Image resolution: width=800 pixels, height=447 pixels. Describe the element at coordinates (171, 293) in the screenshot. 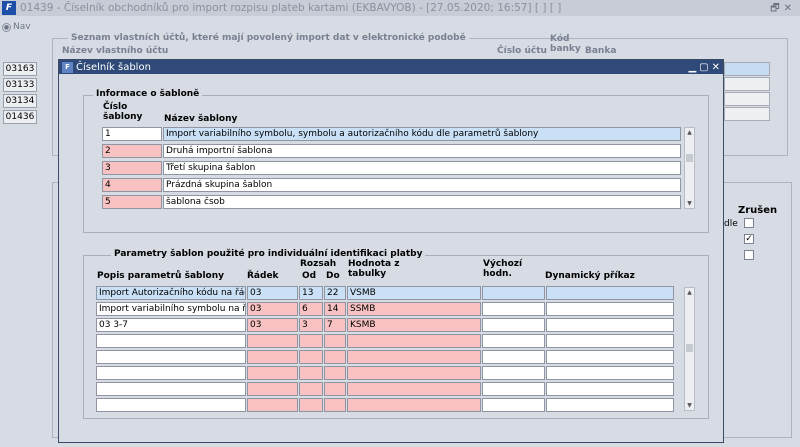

I see `param-desc-cell: Import Autorizačního kódu na řádku 03` at that location.